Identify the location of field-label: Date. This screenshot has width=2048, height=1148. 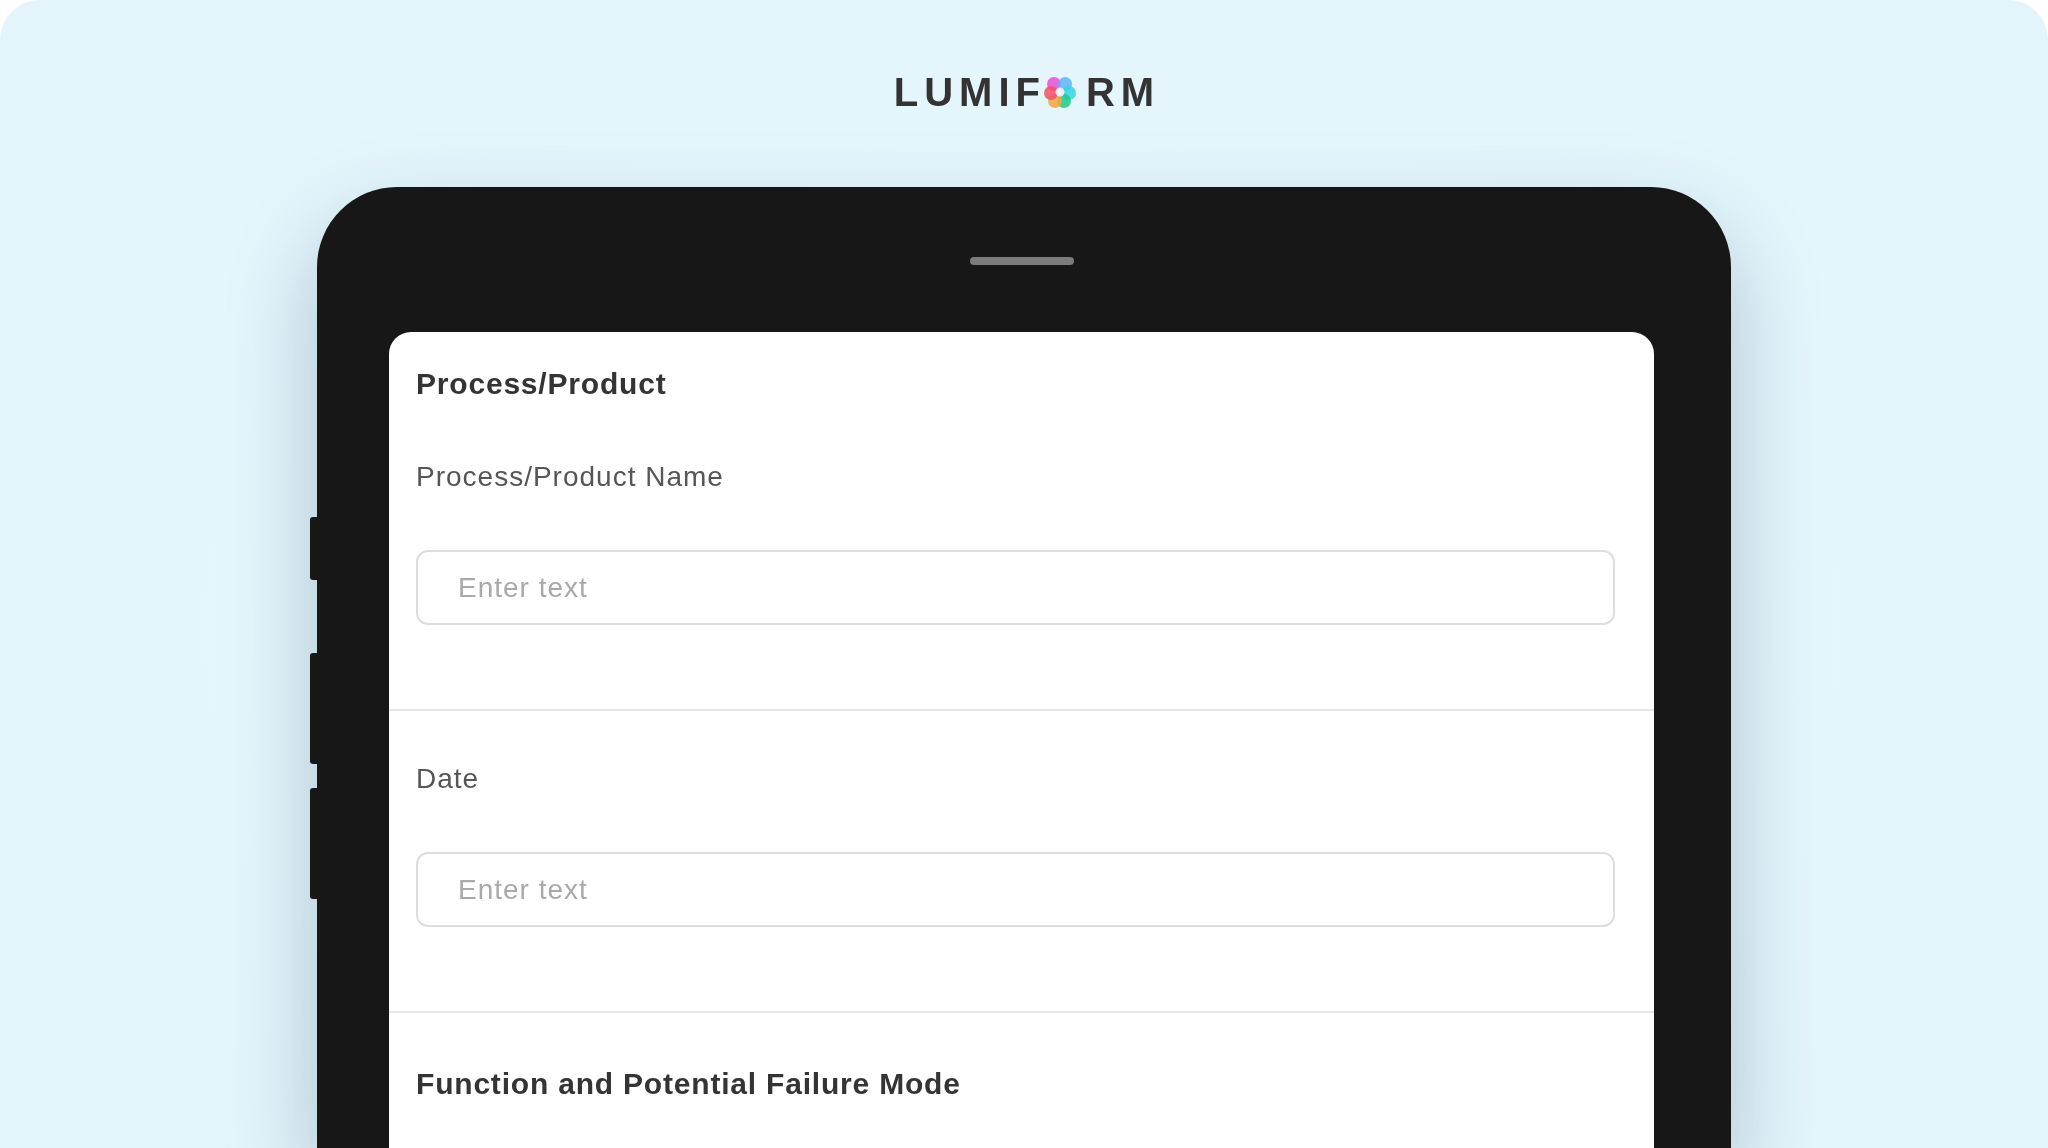
(448, 779).